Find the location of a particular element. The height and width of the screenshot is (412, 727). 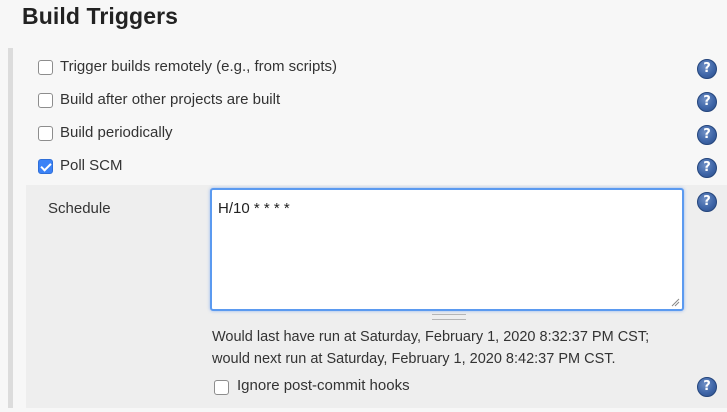

trigger-remote-checkbox is located at coordinates (45, 67).